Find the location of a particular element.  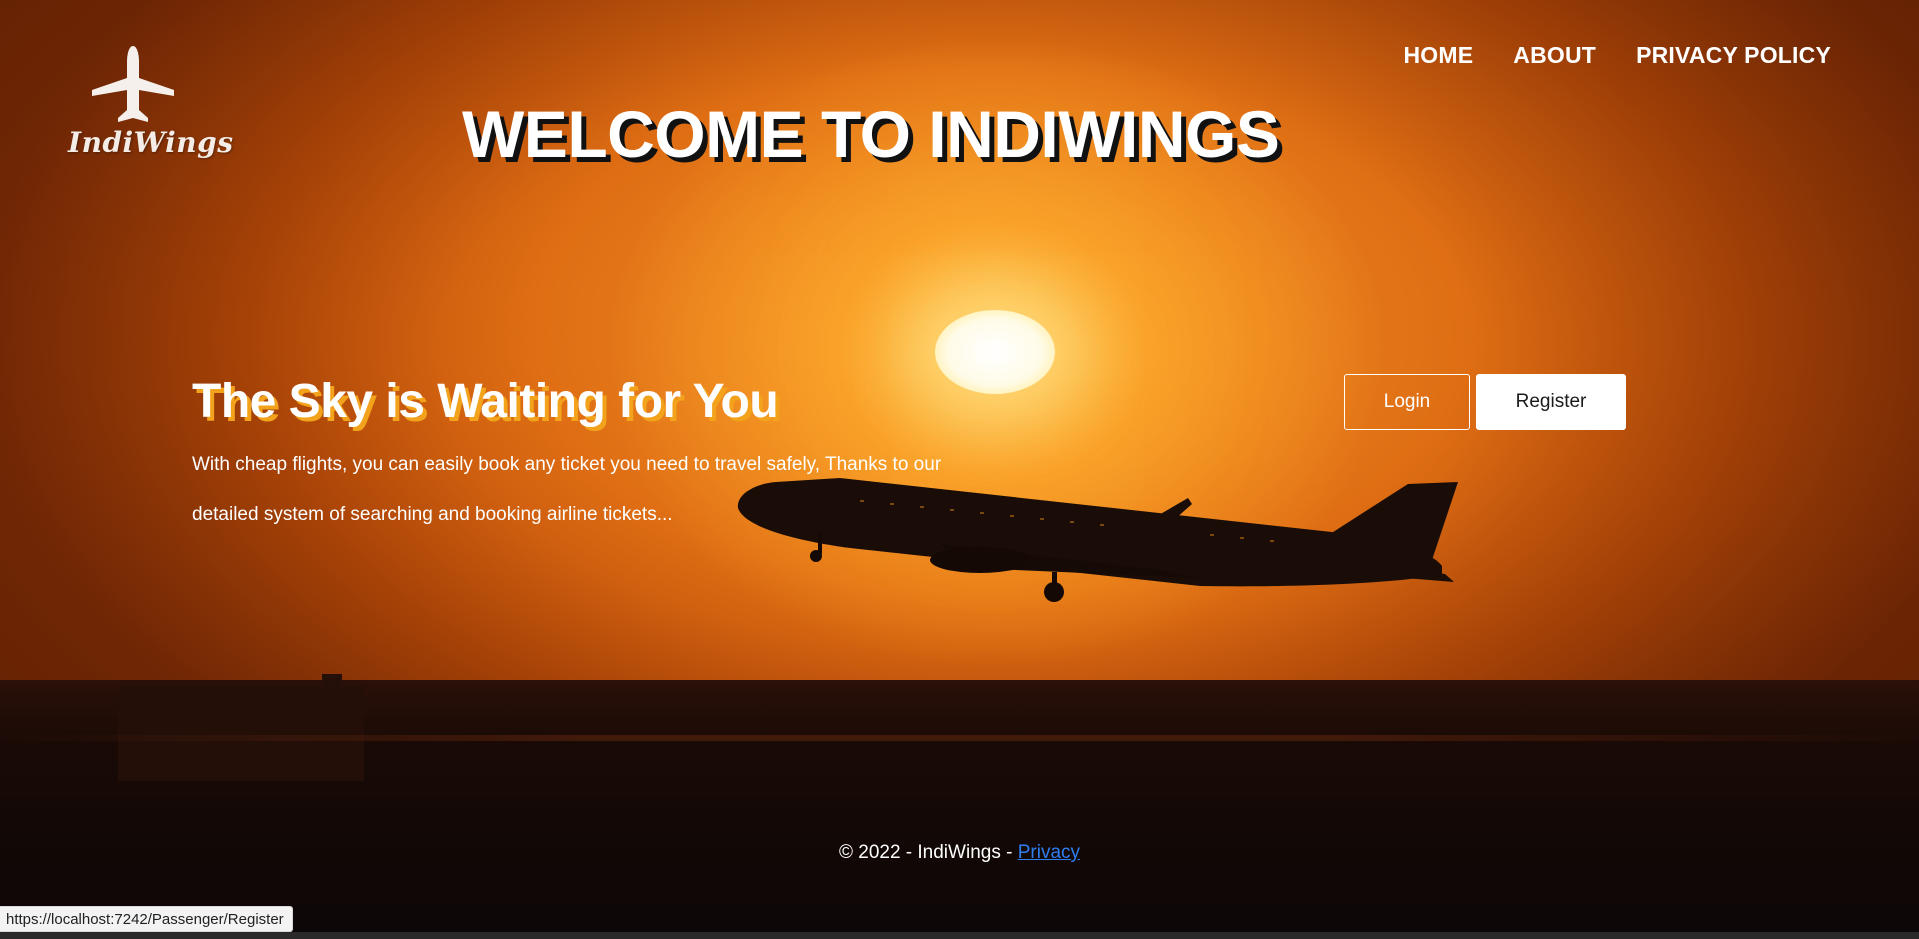

sun-image is located at coordinates (995, 352).